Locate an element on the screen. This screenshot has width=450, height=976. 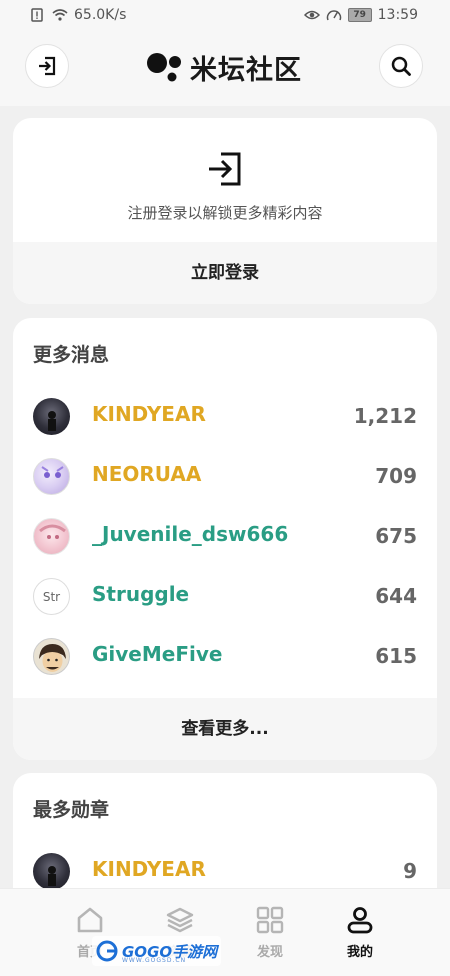
nav-item-mine: 我的 is located at coordinates (360, 932).